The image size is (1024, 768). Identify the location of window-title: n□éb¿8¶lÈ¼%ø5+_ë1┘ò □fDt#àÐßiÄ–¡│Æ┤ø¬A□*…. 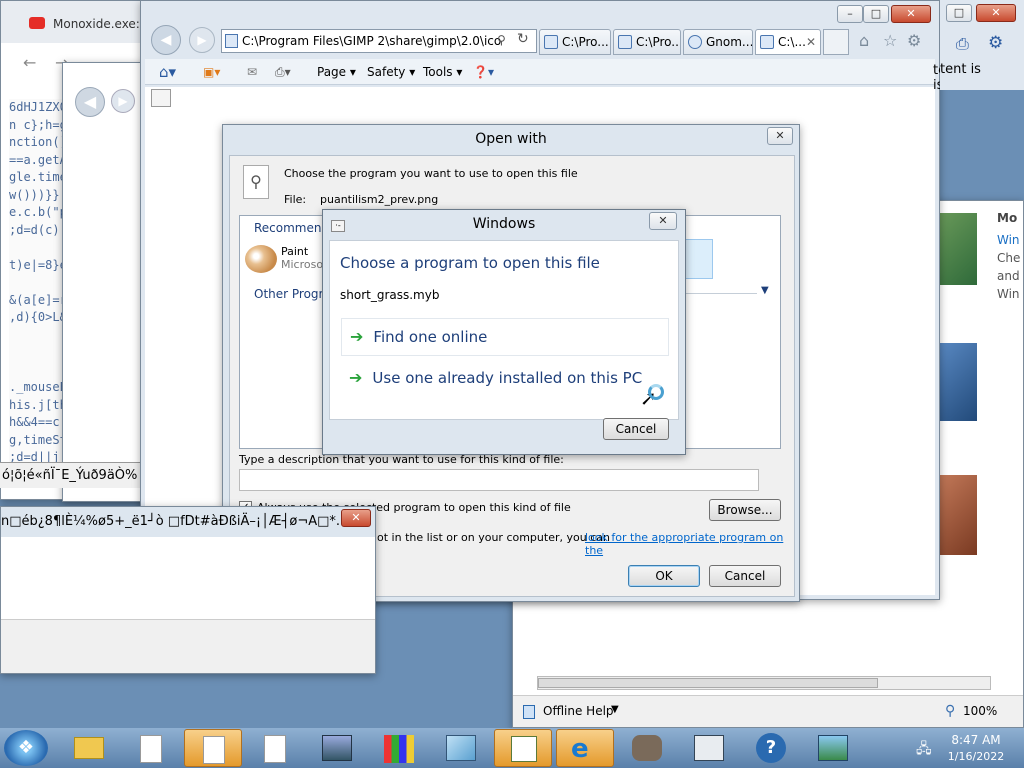
(175, 521).